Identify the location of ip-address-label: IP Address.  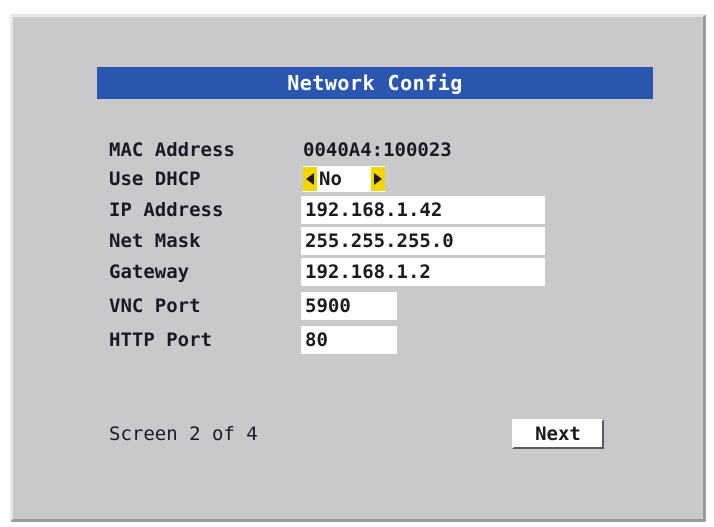
(166, 210).